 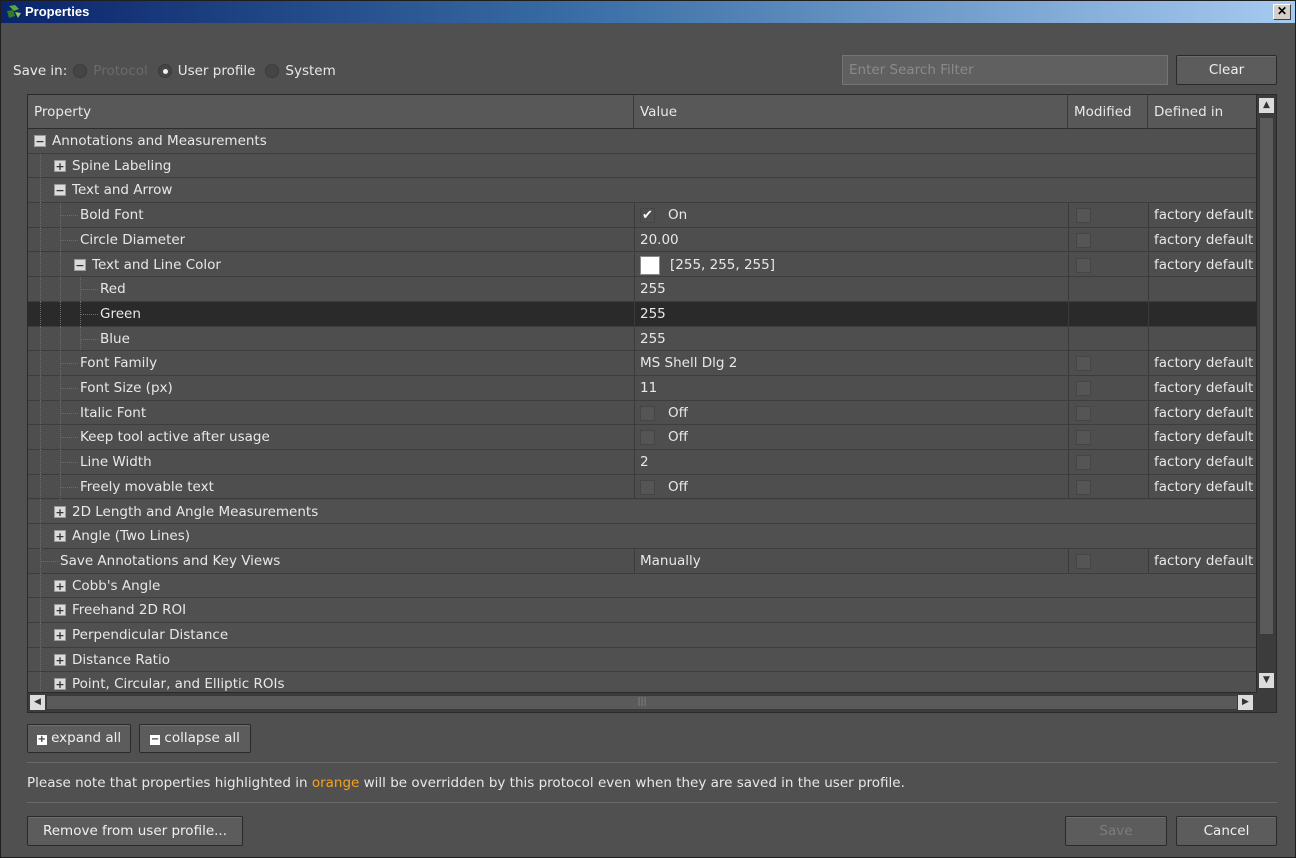 I want to click on collapse-all-button: − collapse all, so click(x=195, y=738).